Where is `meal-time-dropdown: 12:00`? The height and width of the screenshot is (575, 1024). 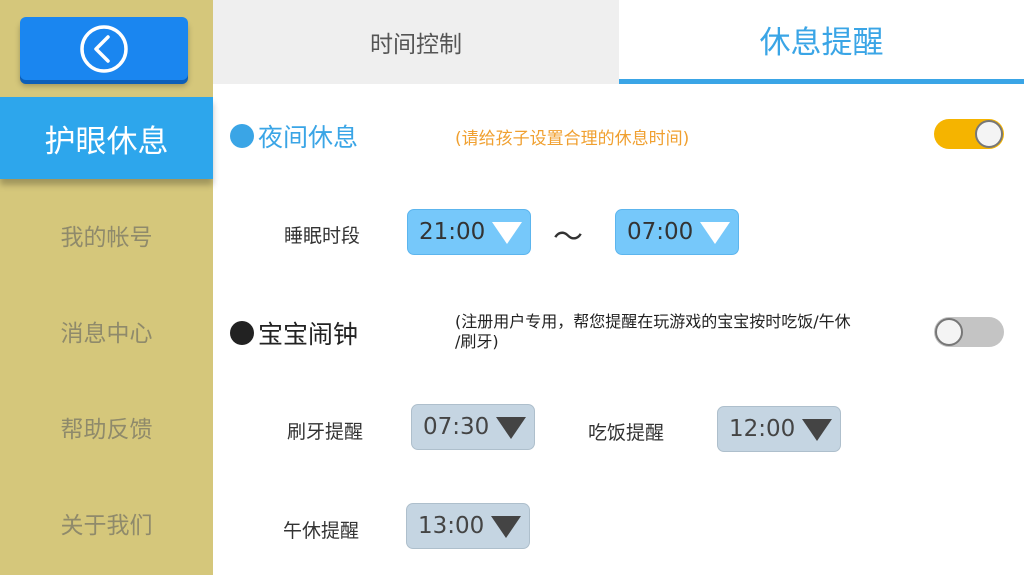
meal-time-dropdown: 12:00 is located at coordinates (779, 429).